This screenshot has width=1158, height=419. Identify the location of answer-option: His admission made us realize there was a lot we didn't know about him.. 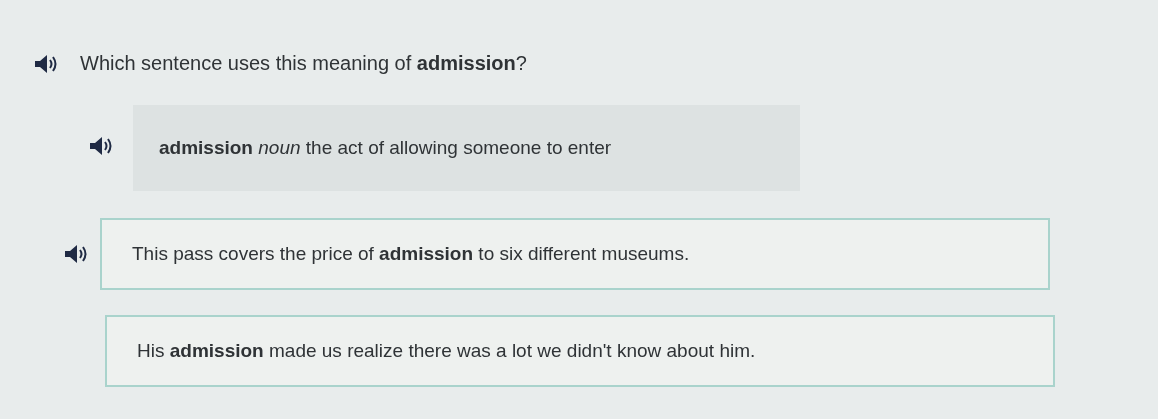
(580, 351).